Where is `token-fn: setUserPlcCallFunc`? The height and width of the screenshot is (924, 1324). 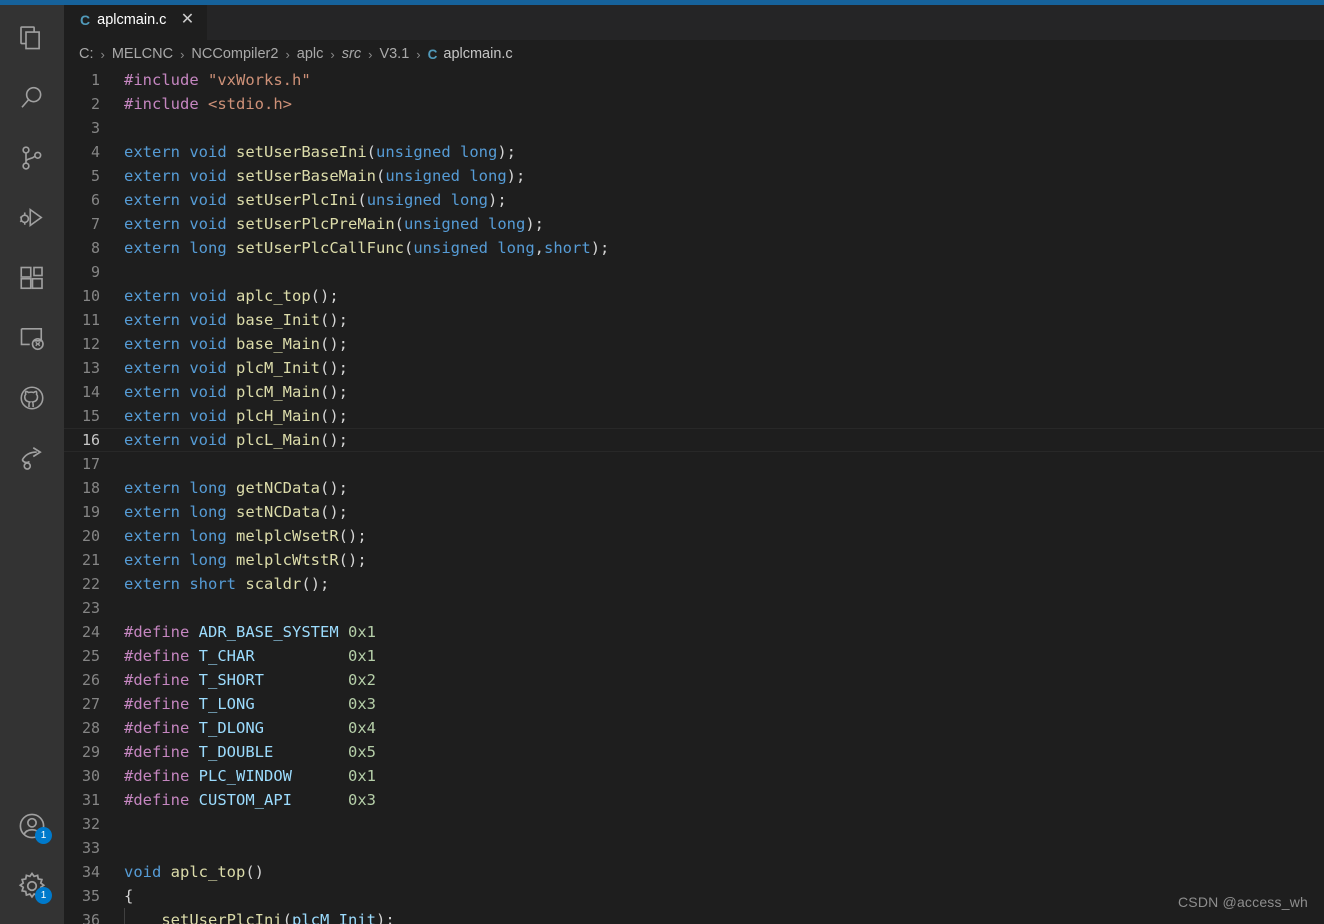 token-fn: setUserPlcCallFunc is located at coordinates (320, 248).